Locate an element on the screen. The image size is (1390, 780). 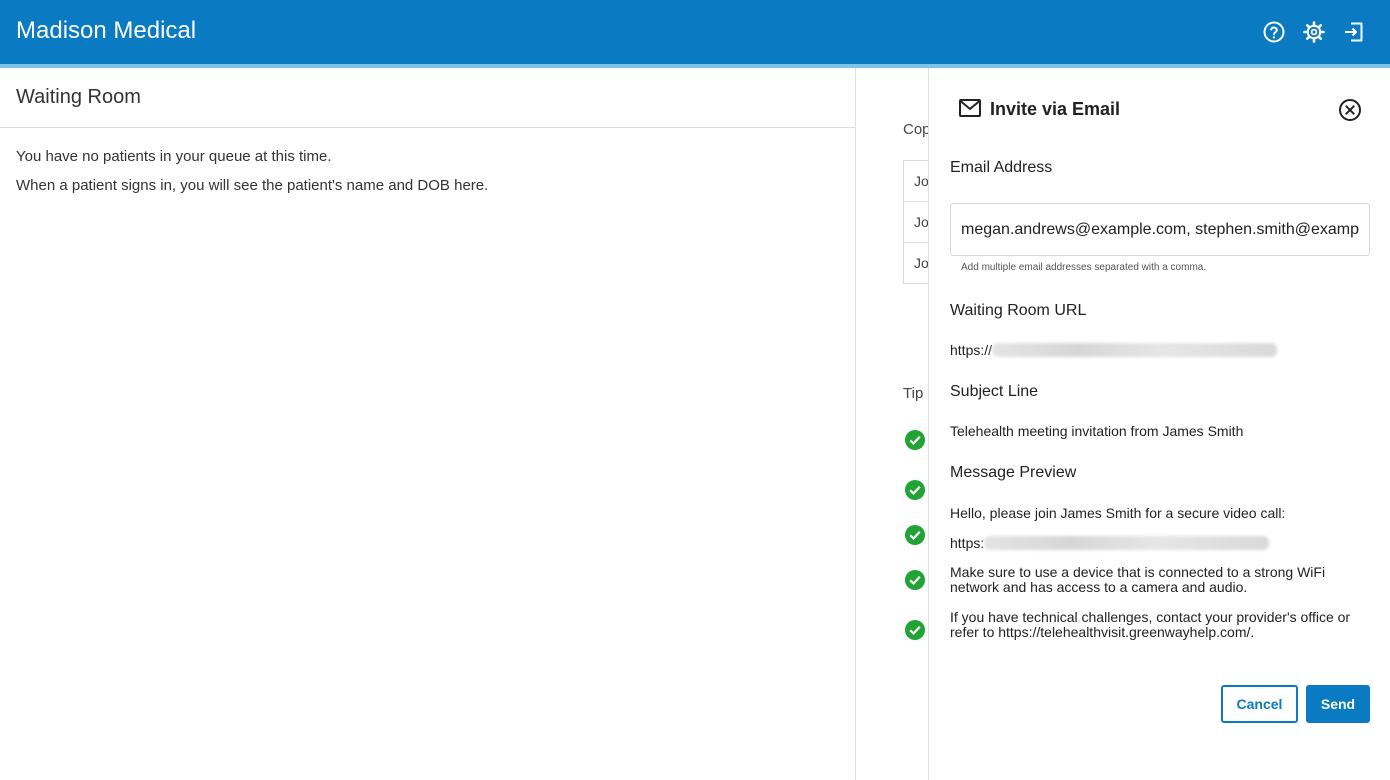
link-table: Jo Jo Jo is located at coordinates (915, 222).